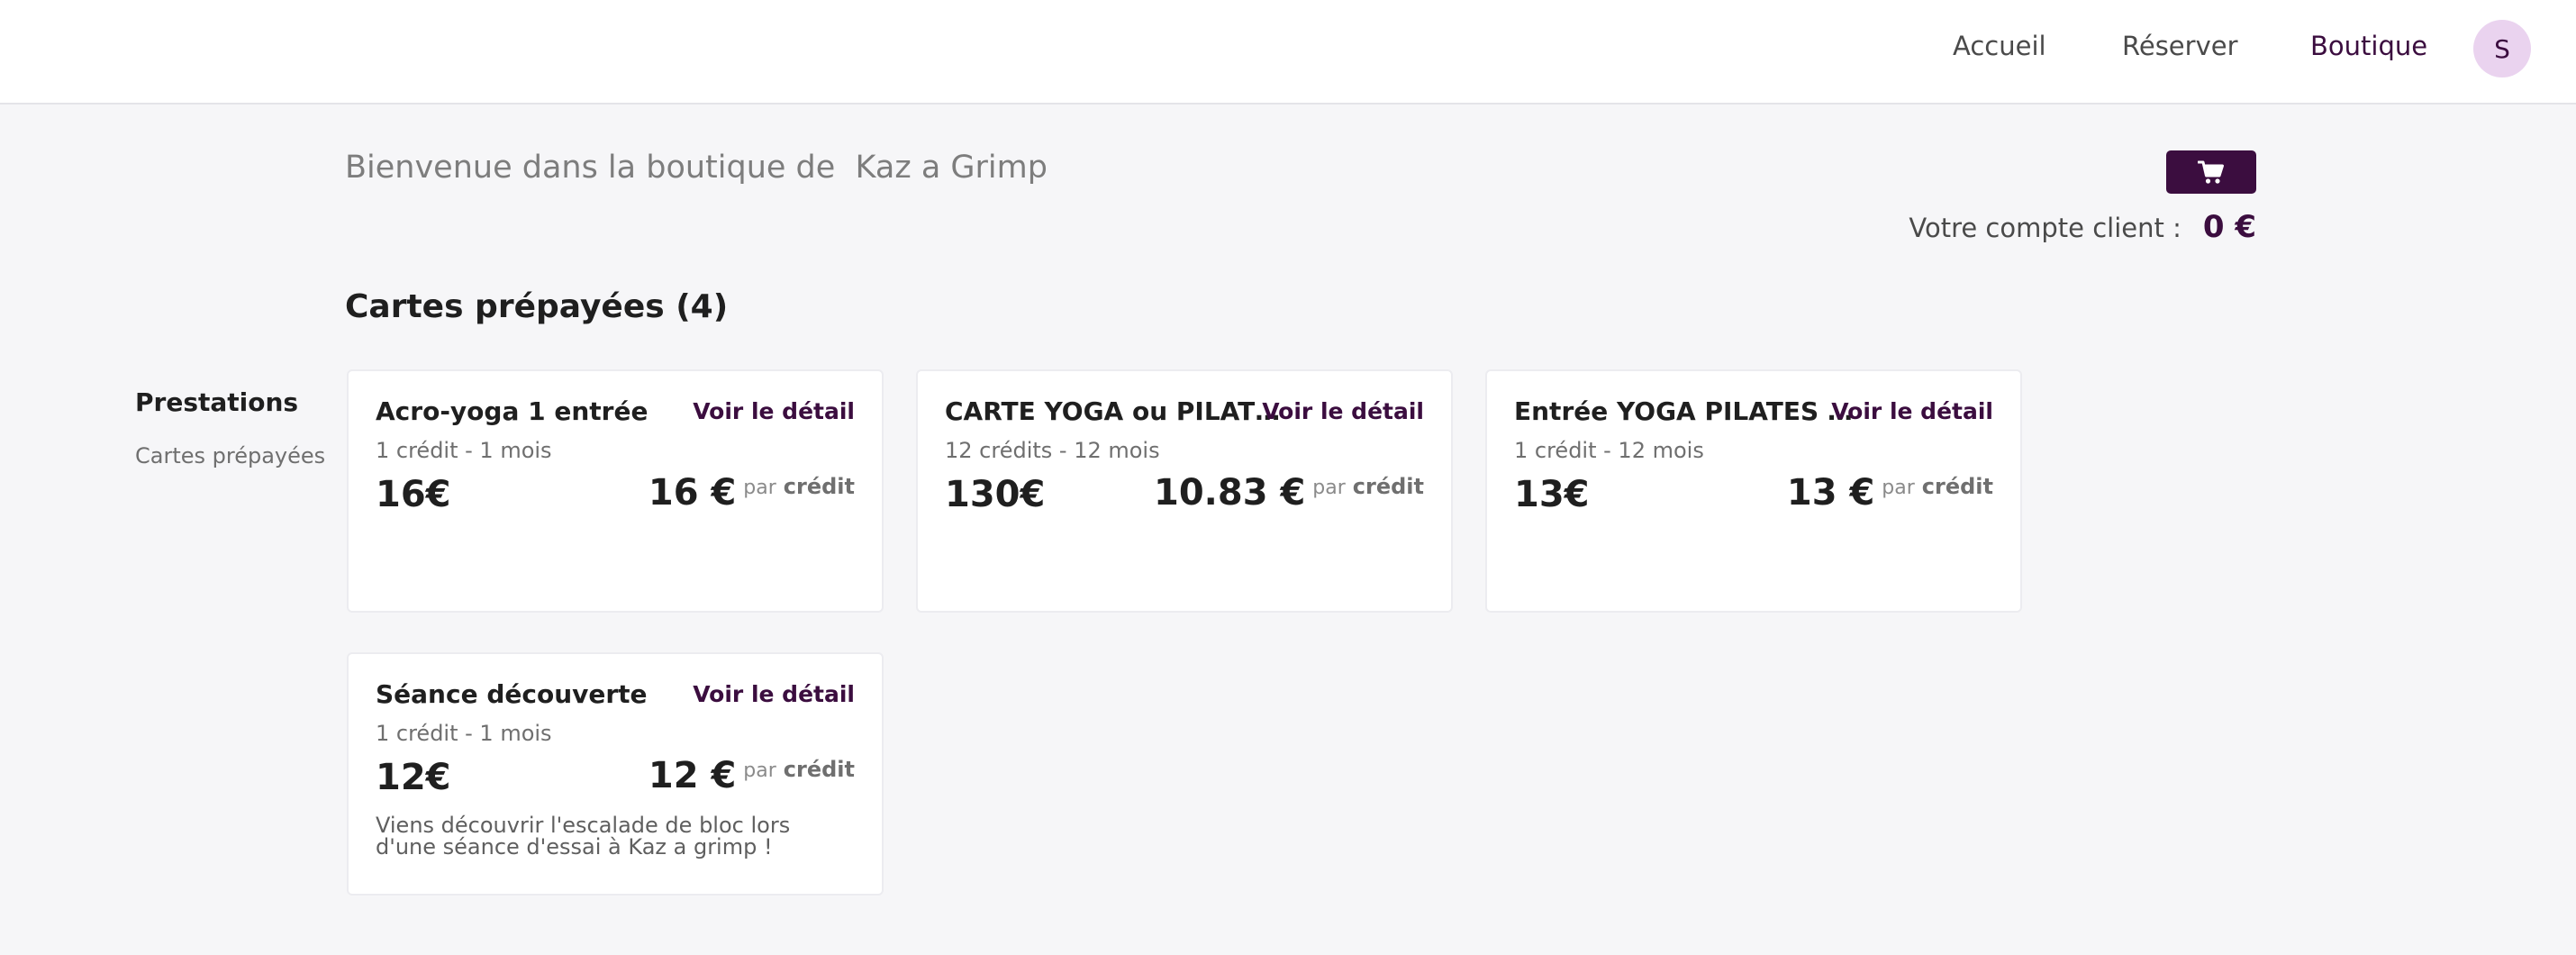  Describe the element at coordinates (1685, 411) in the screenshot. I see `card-title: Entrée YOGA PILATES (1)` at that location.